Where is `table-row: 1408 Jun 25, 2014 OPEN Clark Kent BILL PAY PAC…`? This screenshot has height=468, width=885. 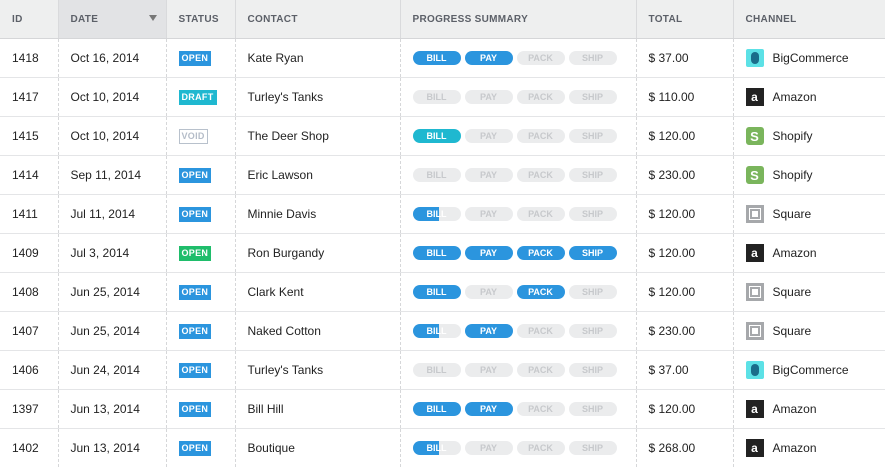
table-row: 1408 Jun 25, 2014 OPEN Clark Kent BILL PAY PAC… is located at coordinates (442, 292).